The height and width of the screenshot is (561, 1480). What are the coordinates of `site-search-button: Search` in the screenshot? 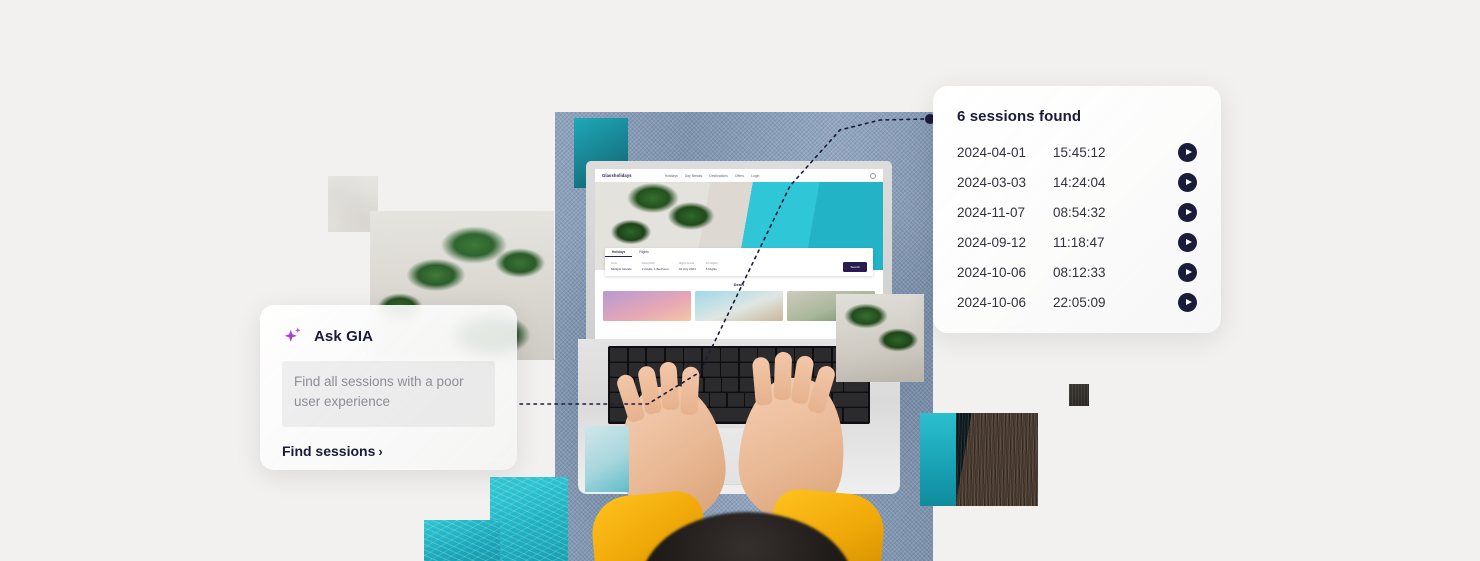 It's located at (855, 266).